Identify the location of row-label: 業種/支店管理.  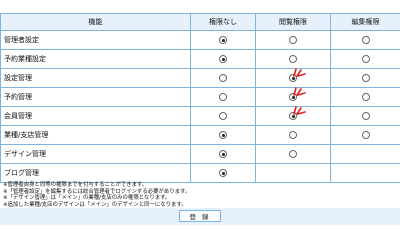
(95, 135).